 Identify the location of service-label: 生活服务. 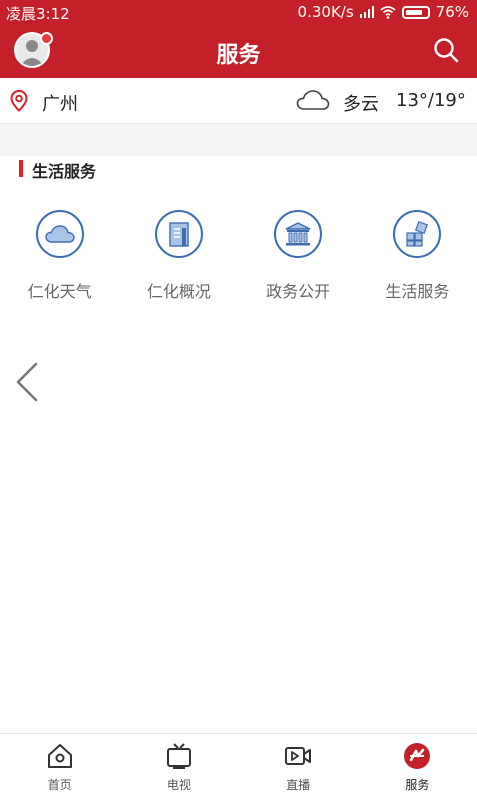
(417, 291).